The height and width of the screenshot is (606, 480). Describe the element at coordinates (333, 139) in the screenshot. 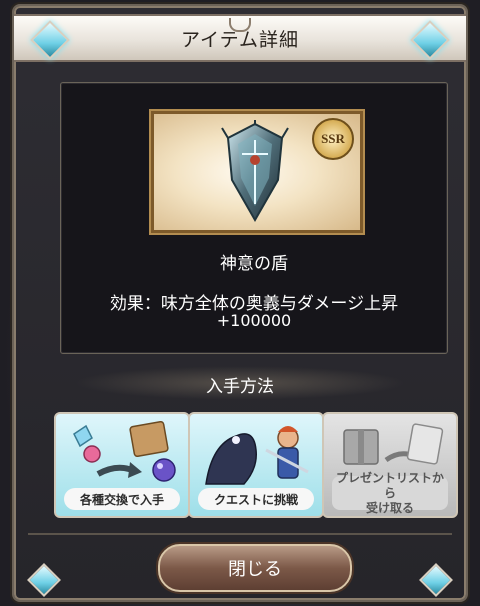

I see `rarity-badge: SSR` at that location.